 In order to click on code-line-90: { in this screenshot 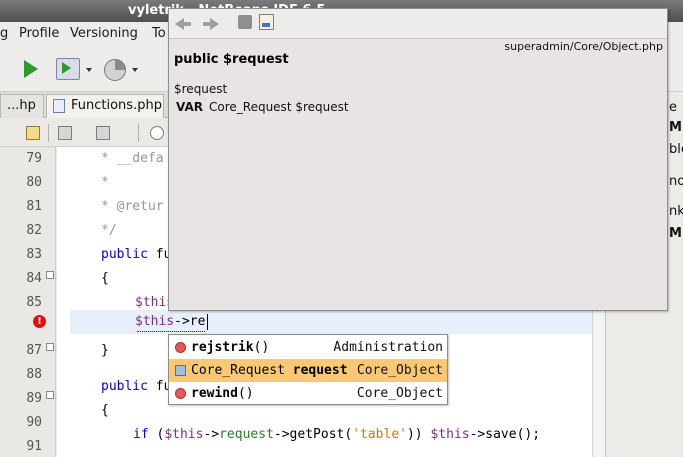, I will do `click(105, 410)`.